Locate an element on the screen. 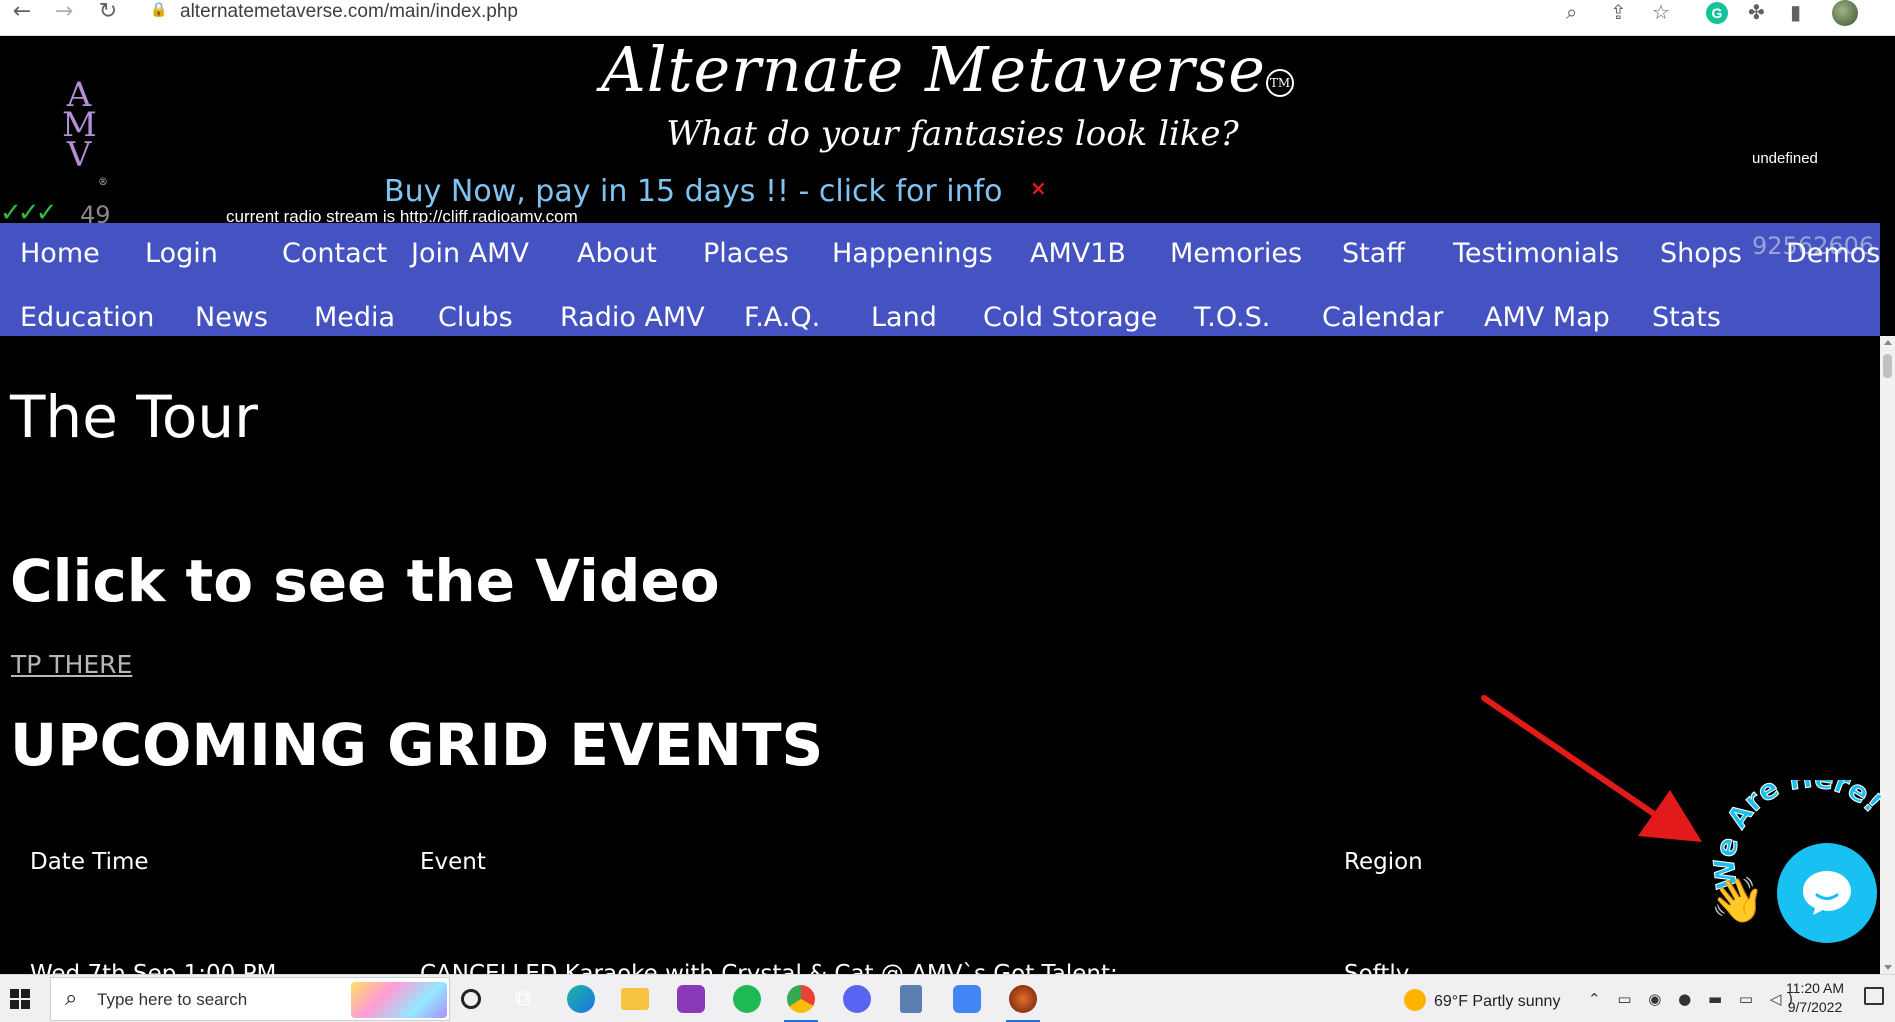  nav-media: Media is located at coordinates (354, 318).